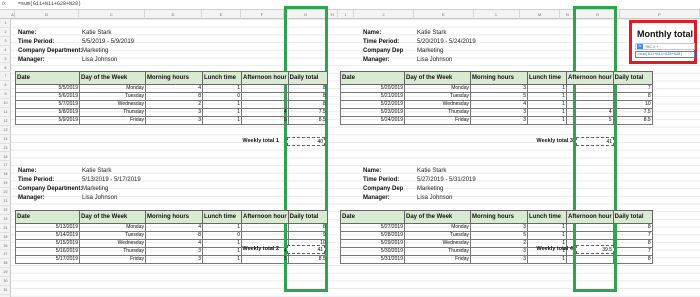 The image size is (700, 297). Describe the element at coordinates (5, 139) in the screenshot. I see `row-header: 14` at that location.